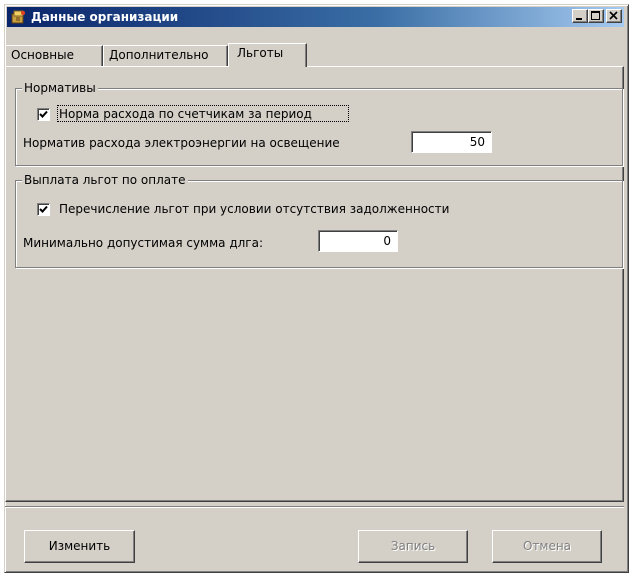 This screenshot has height=575, width=631. I want to click on maximize-icon, so click(595, 15).